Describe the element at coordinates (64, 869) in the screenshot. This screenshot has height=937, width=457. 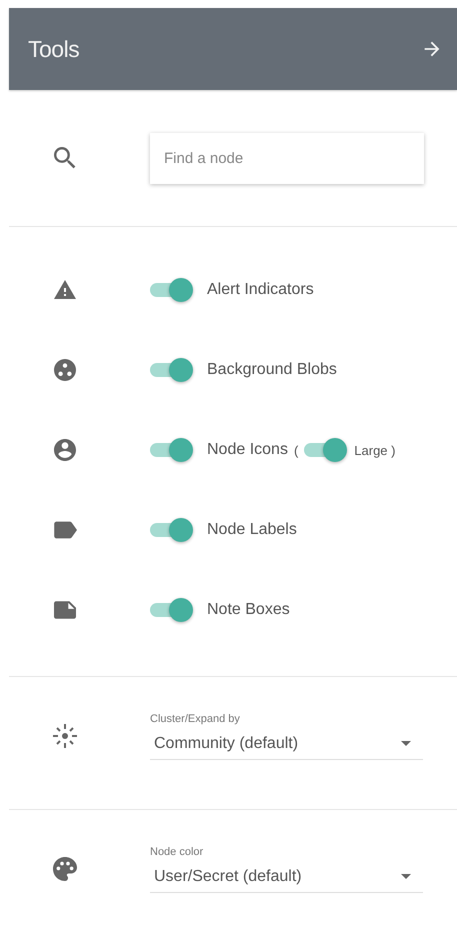
I see `palette-icon` at that location.